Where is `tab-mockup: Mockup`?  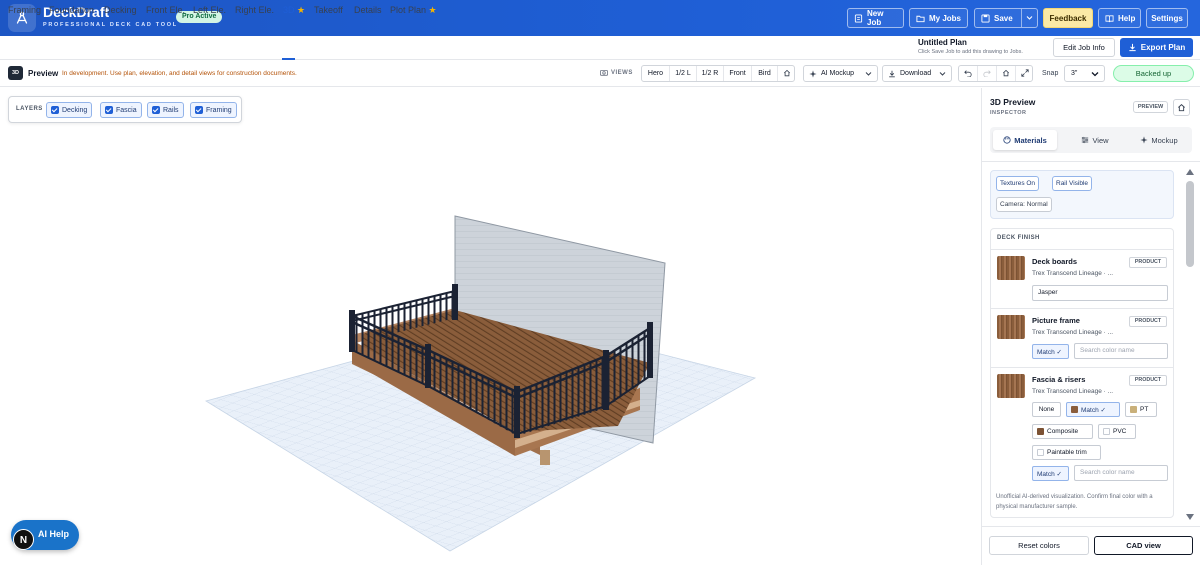 tab-mockup: Mockup is located at coordinates (1159, 140).